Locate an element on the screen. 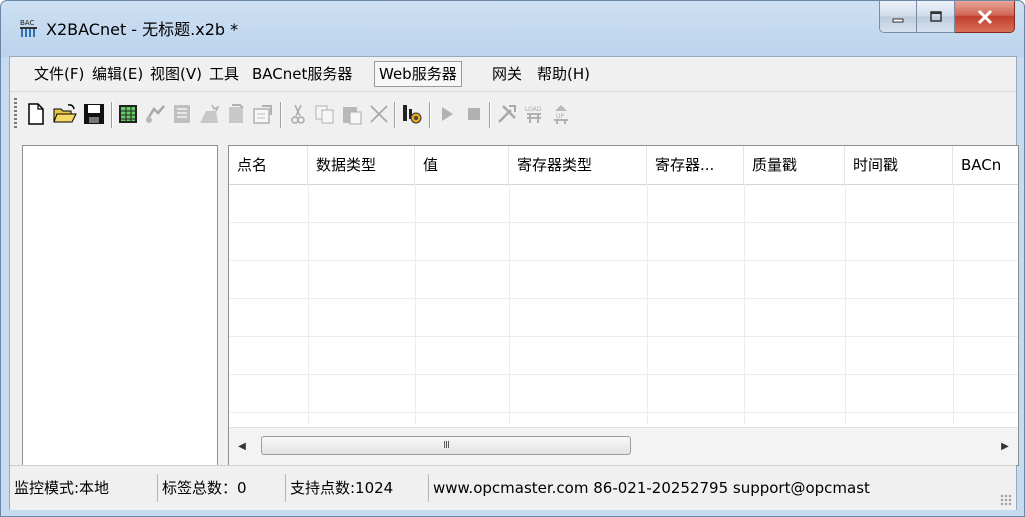 Image resolution: width=1025 pixels, height=517 pixels. cut-icon is located at coordinates (298, 114).